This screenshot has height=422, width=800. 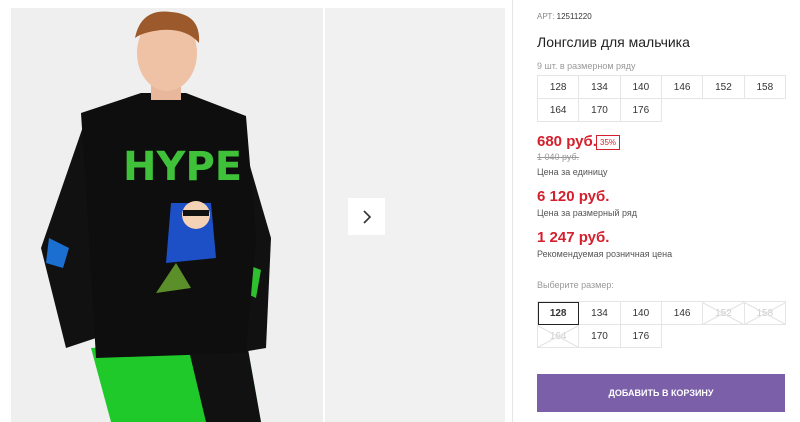 I want to click on size-option-170: 170, so click(x=600, y=336).